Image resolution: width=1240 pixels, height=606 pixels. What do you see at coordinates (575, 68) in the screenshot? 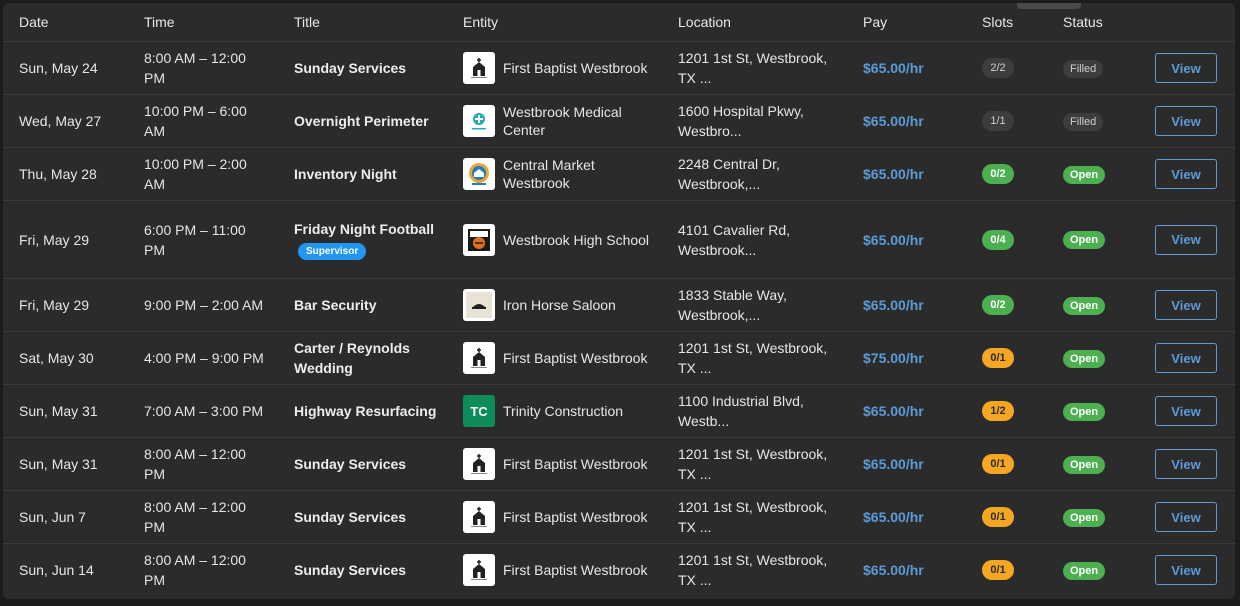
I see `entity-name: First Baptist Westbrook` at bounding box center [575, 68].